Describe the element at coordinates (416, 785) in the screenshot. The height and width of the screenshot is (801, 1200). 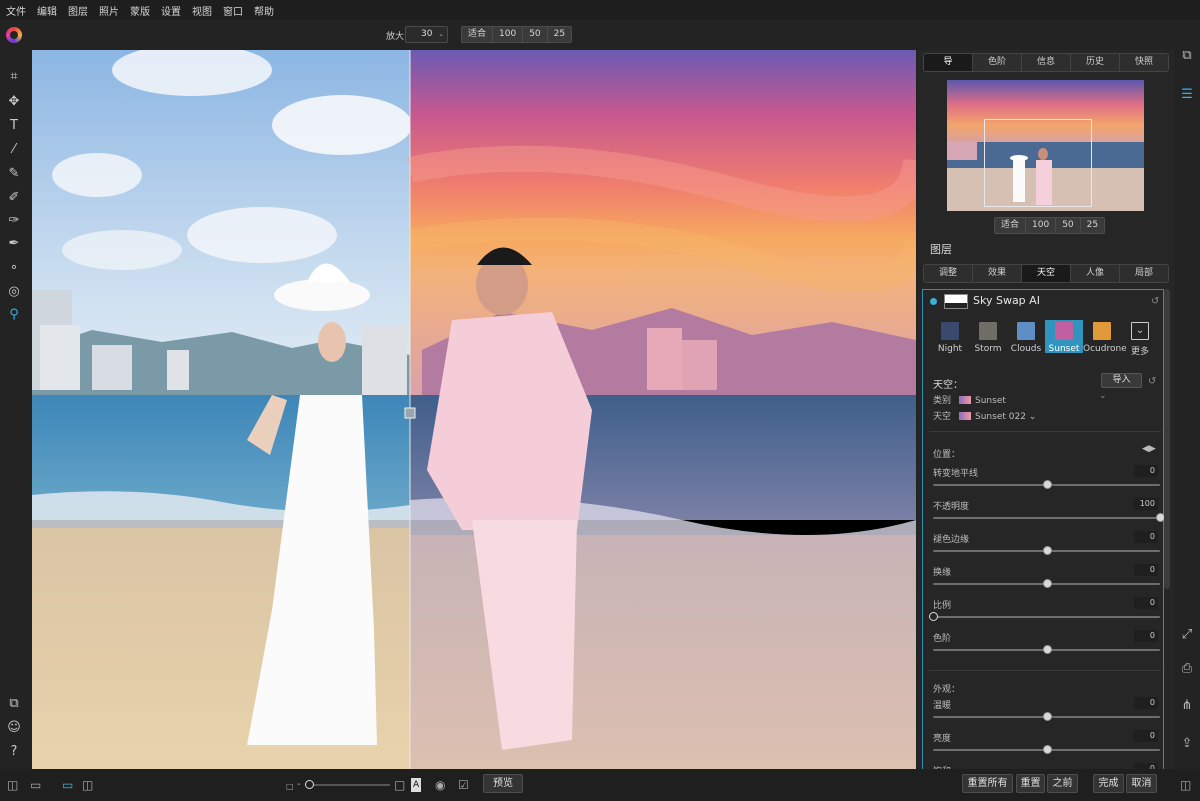
I see `text-overlay-icon: A` at that location.